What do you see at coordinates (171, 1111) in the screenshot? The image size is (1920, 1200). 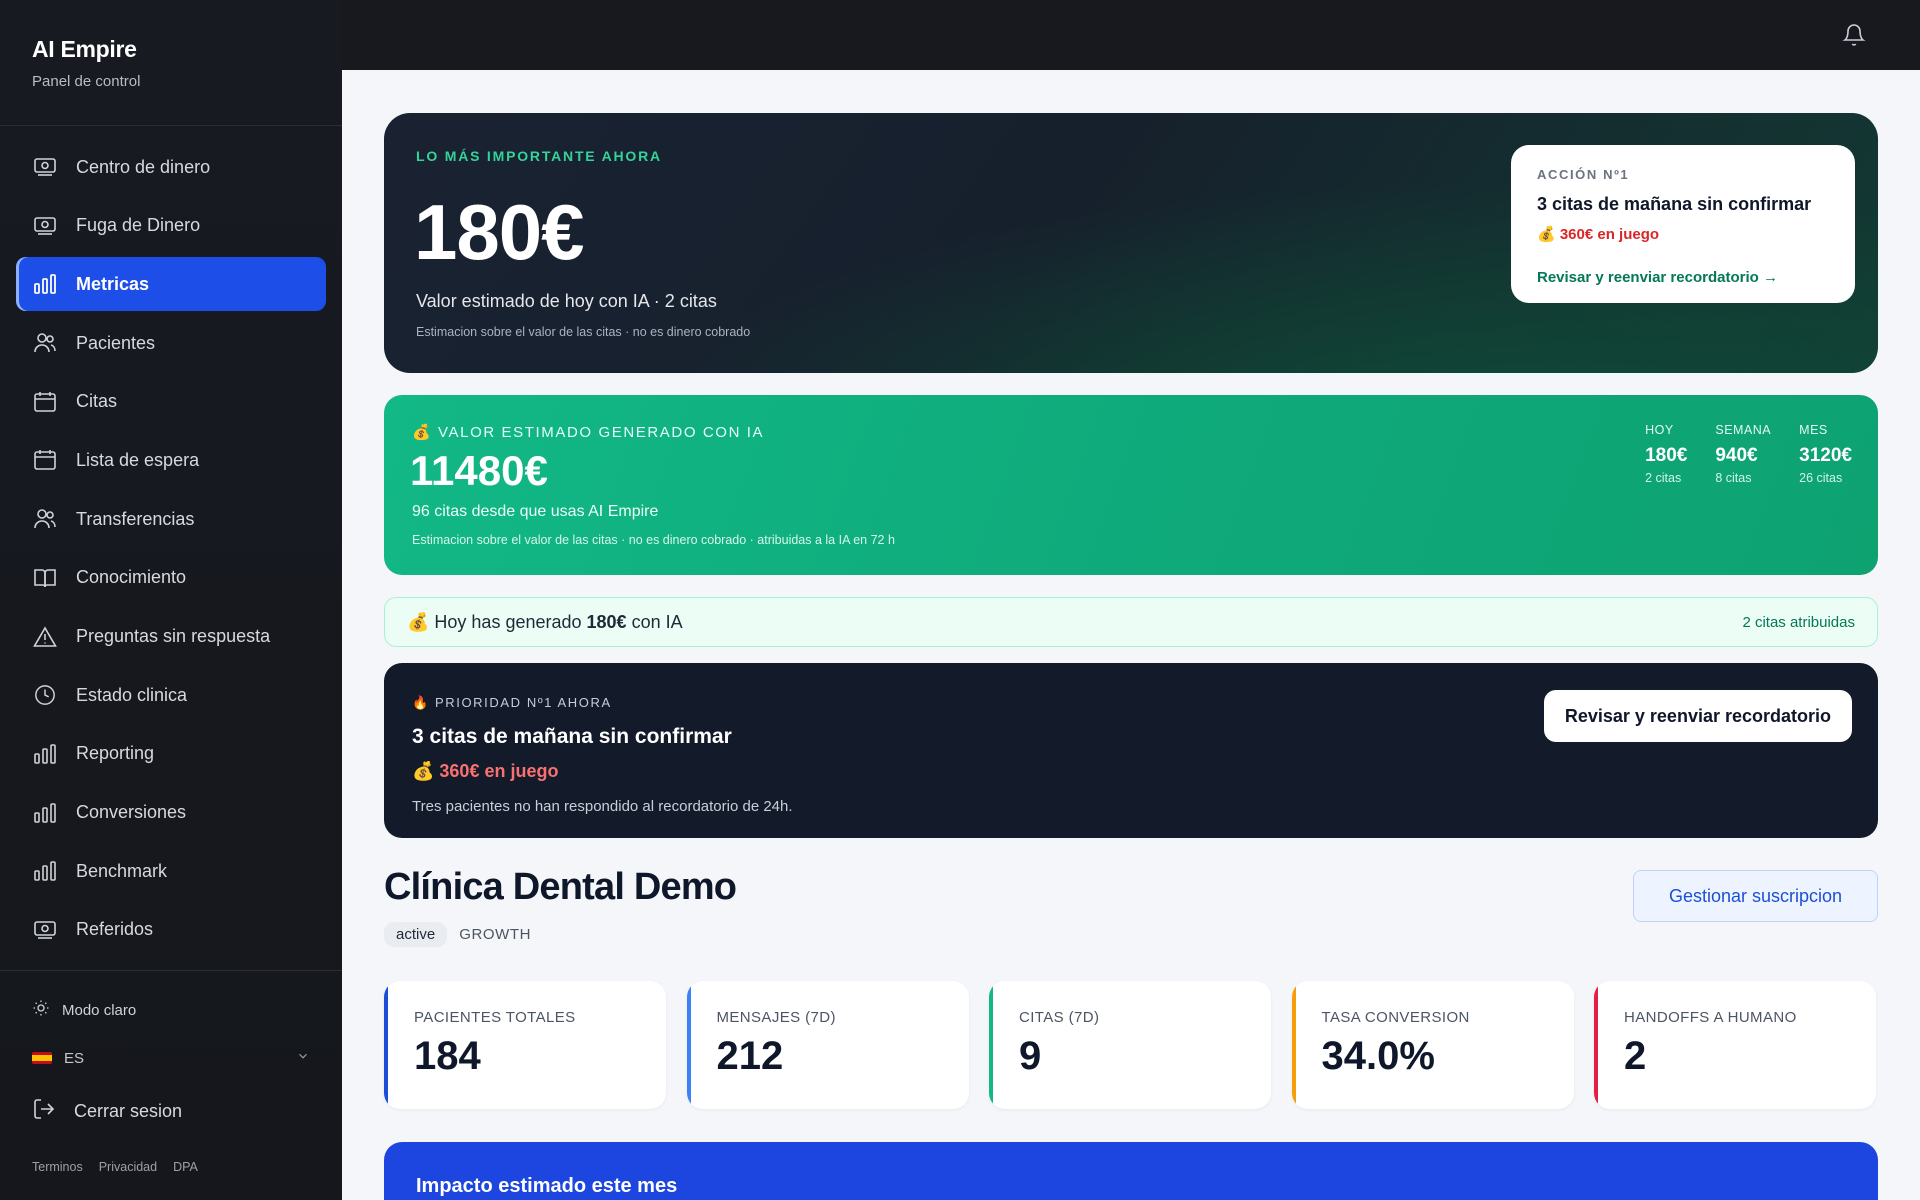 I see `logout-button: Cerrar sesion` at bounding box center [171, 1111].